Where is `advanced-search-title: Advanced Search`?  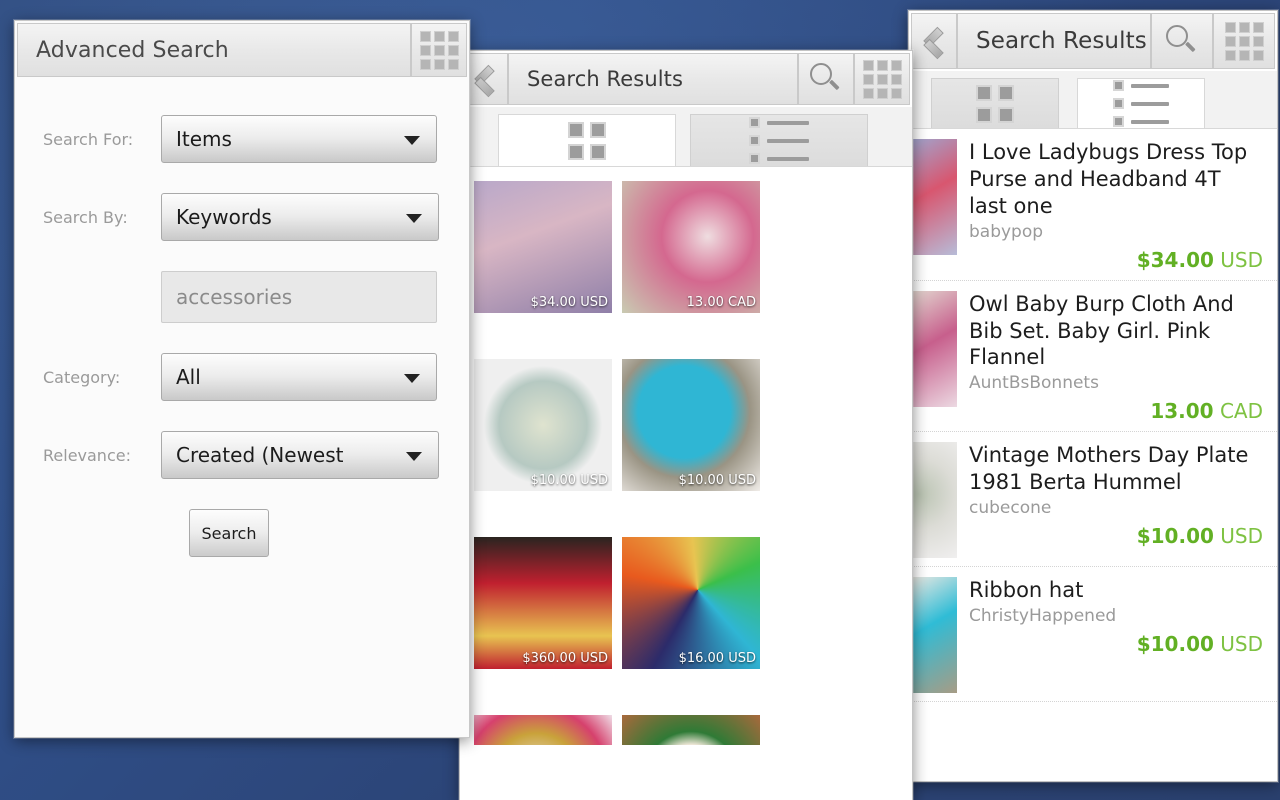 advanced-search-title: Advanced Search is located at coordinates (214, 50).